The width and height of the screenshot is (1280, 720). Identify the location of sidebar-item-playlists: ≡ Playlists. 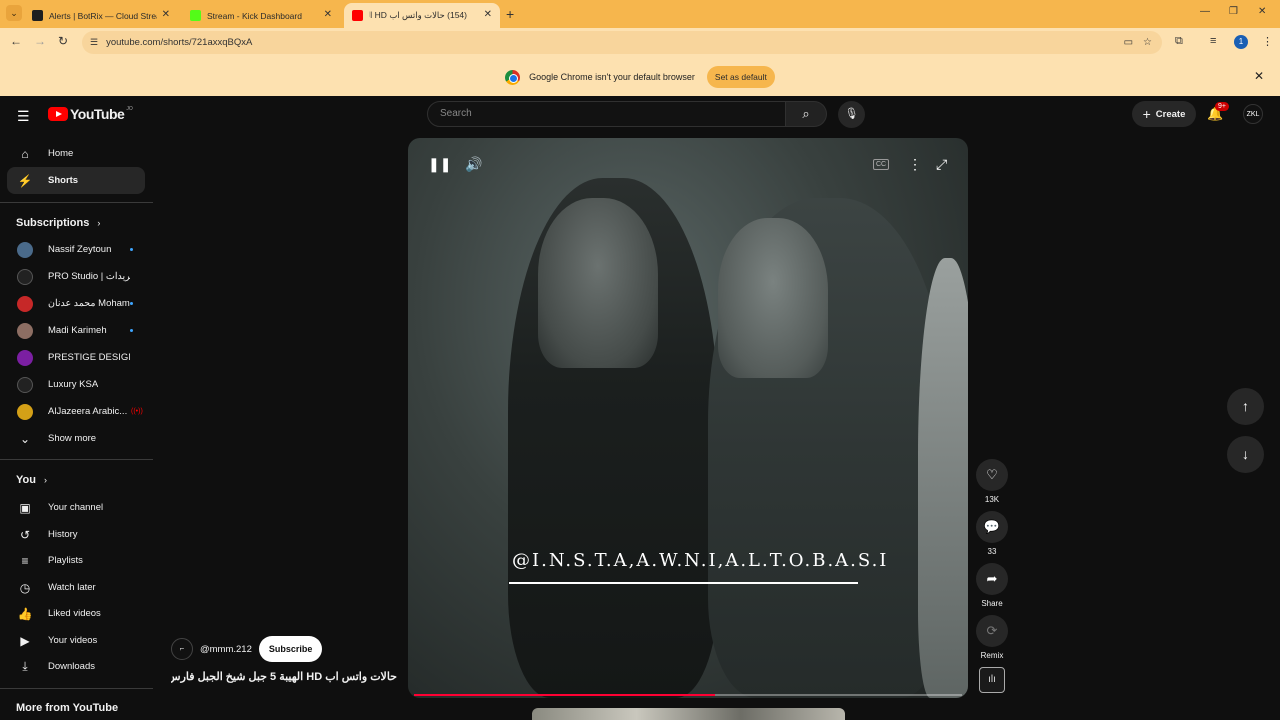
(76, 560).